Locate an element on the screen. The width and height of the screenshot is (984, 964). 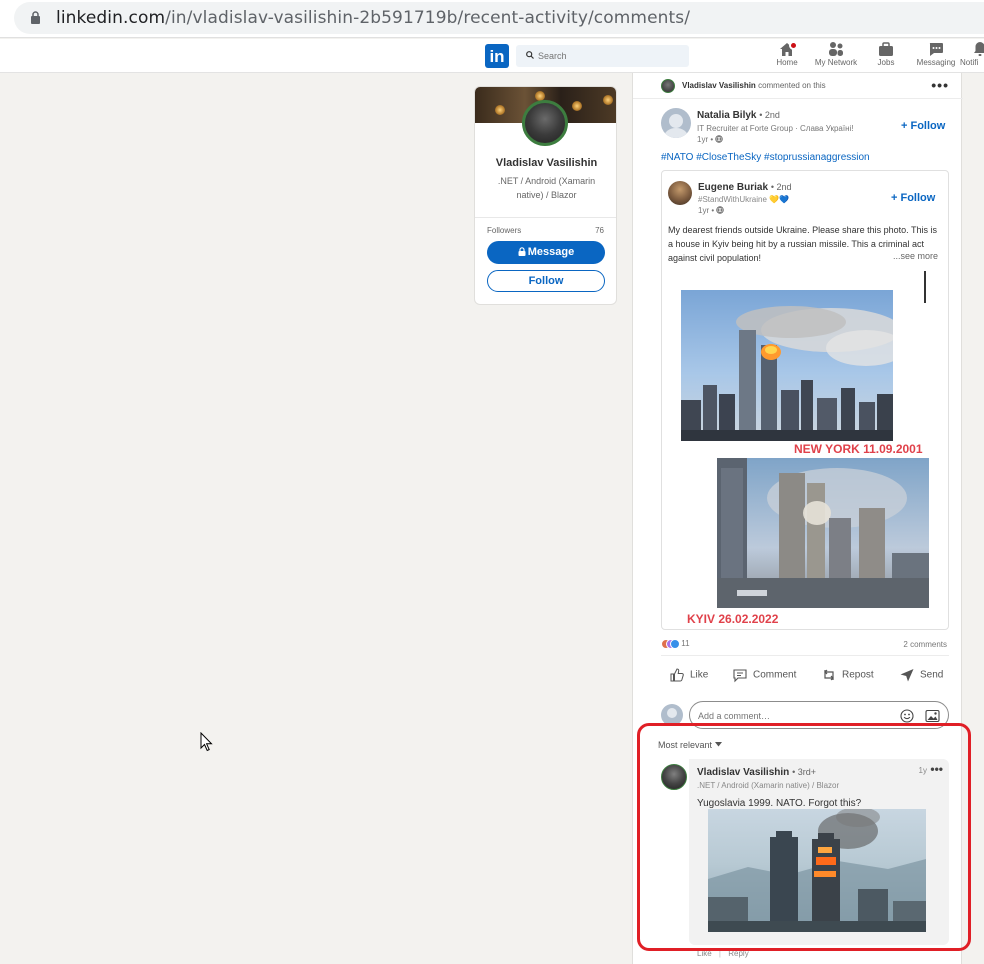
repost-label: Repost is located at coordinates (858, 675).